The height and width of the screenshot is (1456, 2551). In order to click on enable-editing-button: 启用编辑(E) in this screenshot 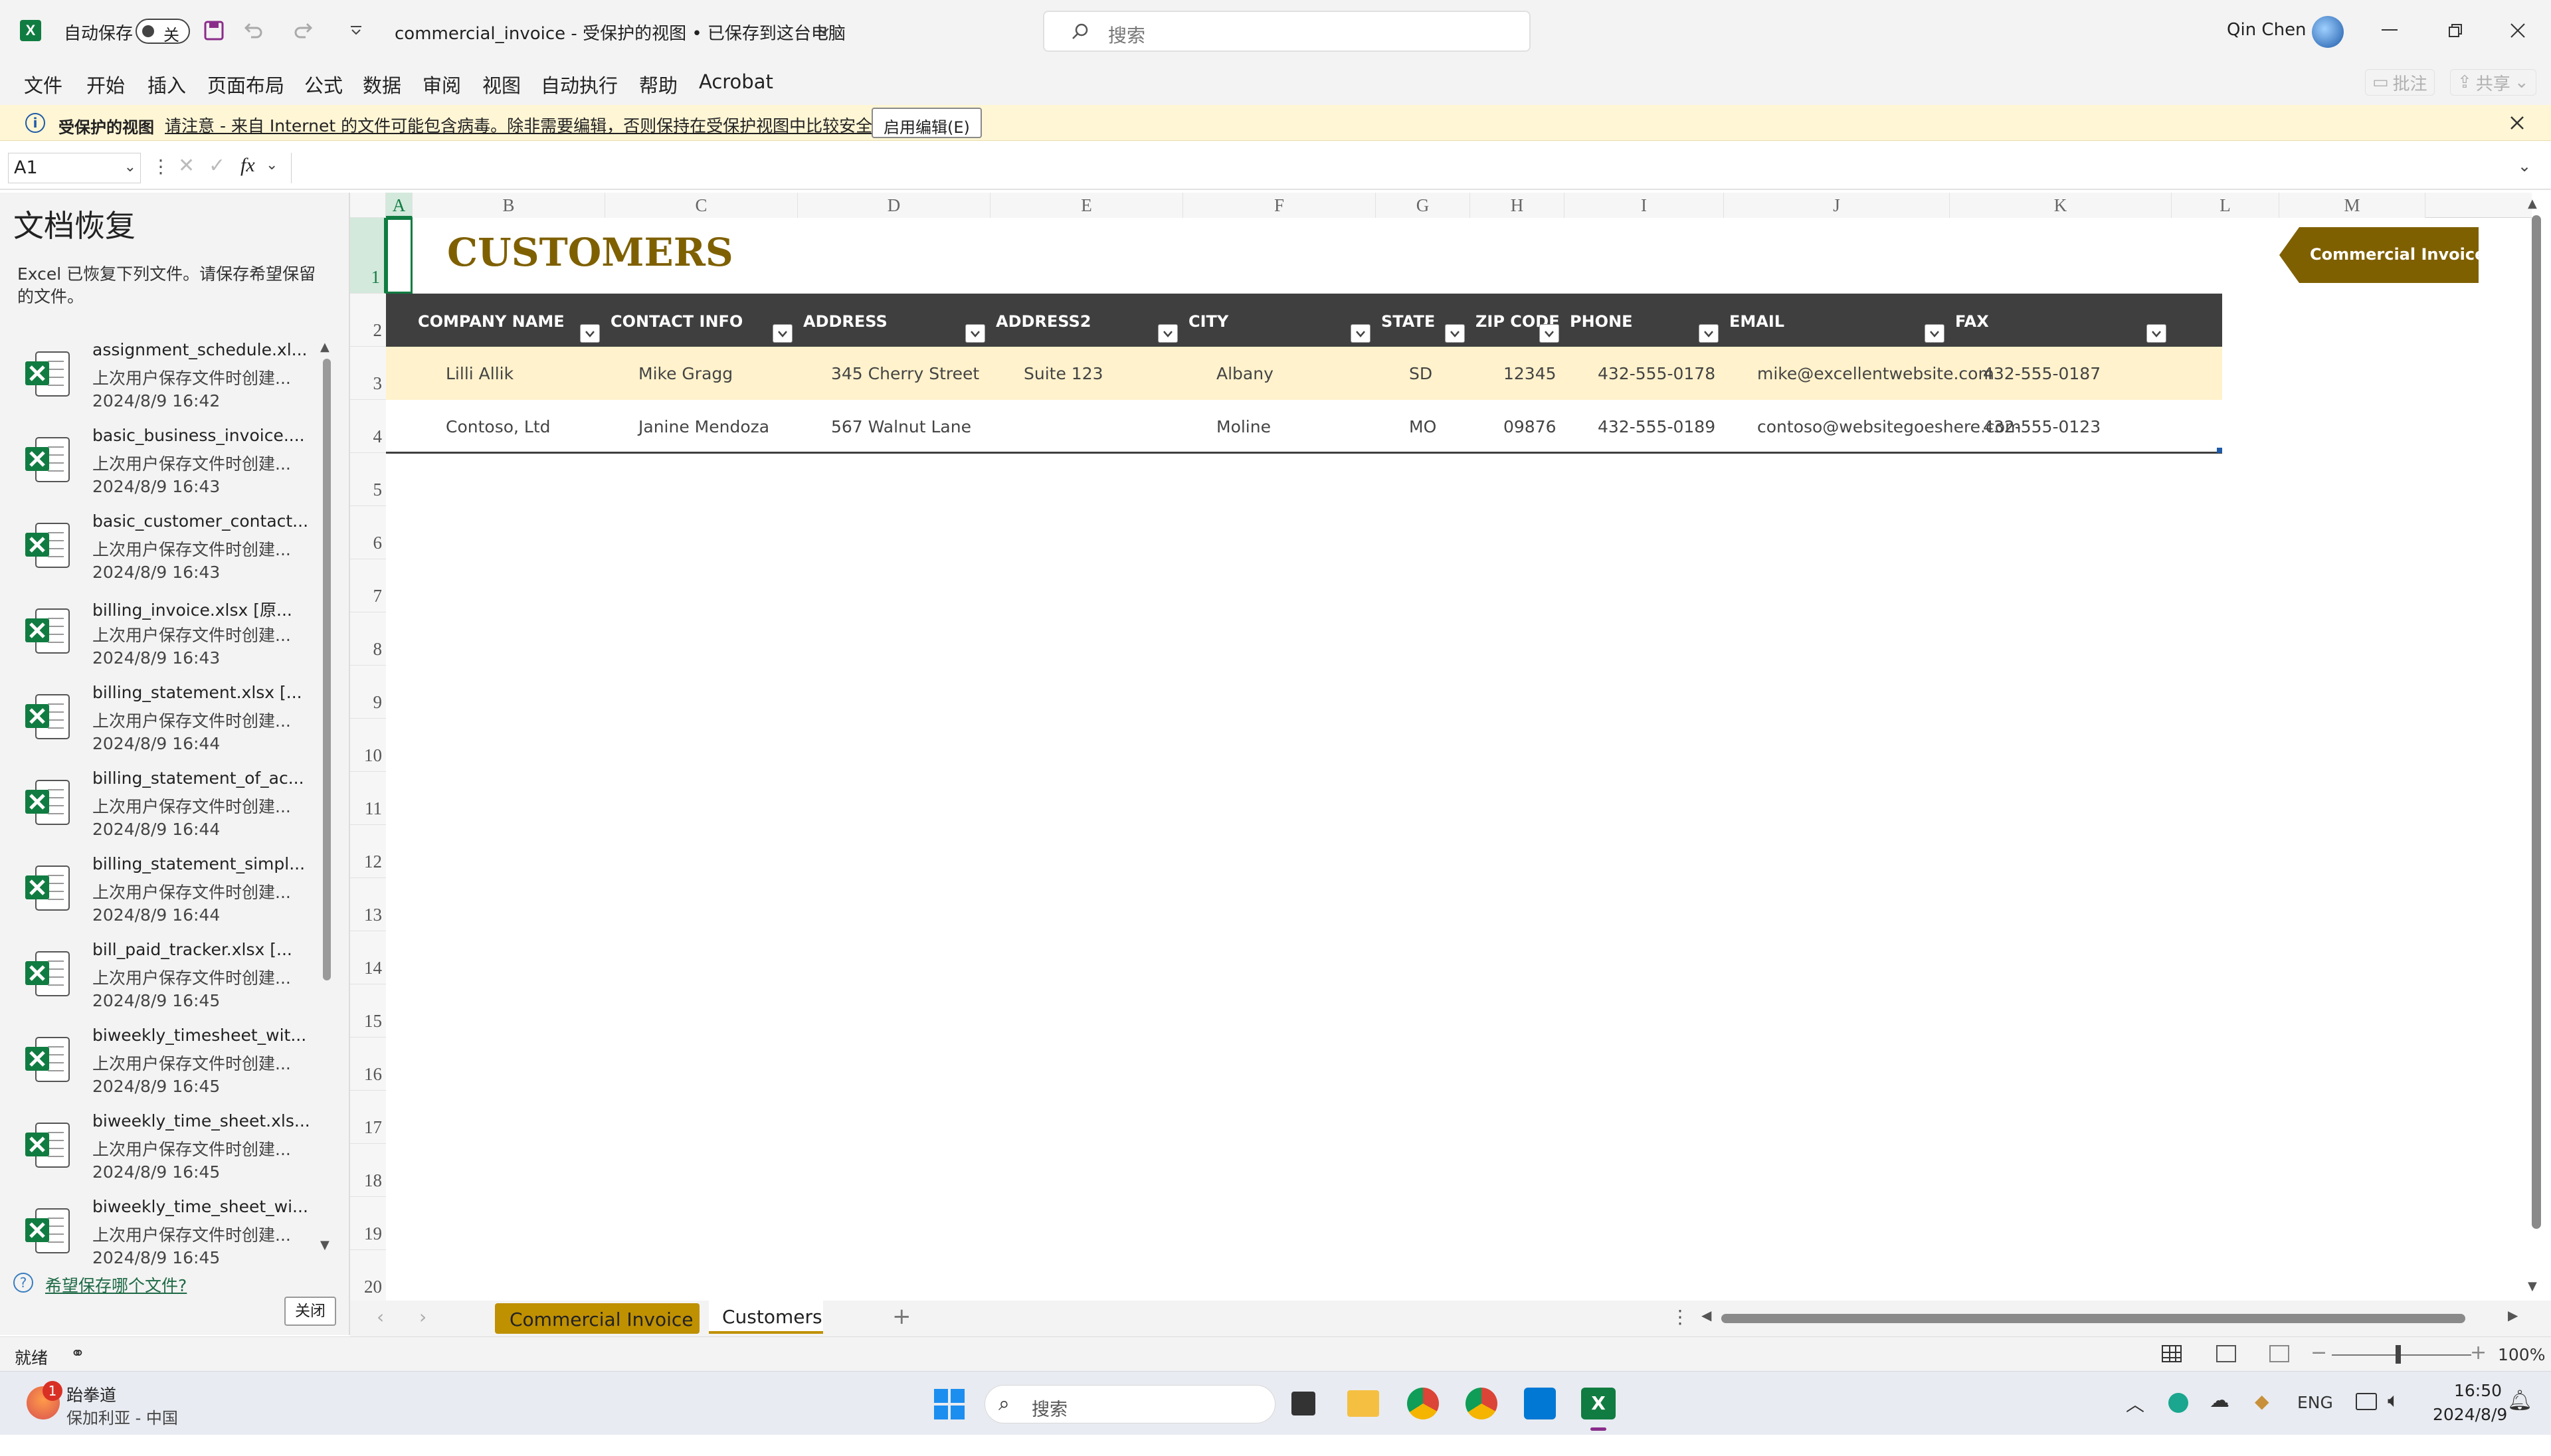, I will do `click(927, 123)`.